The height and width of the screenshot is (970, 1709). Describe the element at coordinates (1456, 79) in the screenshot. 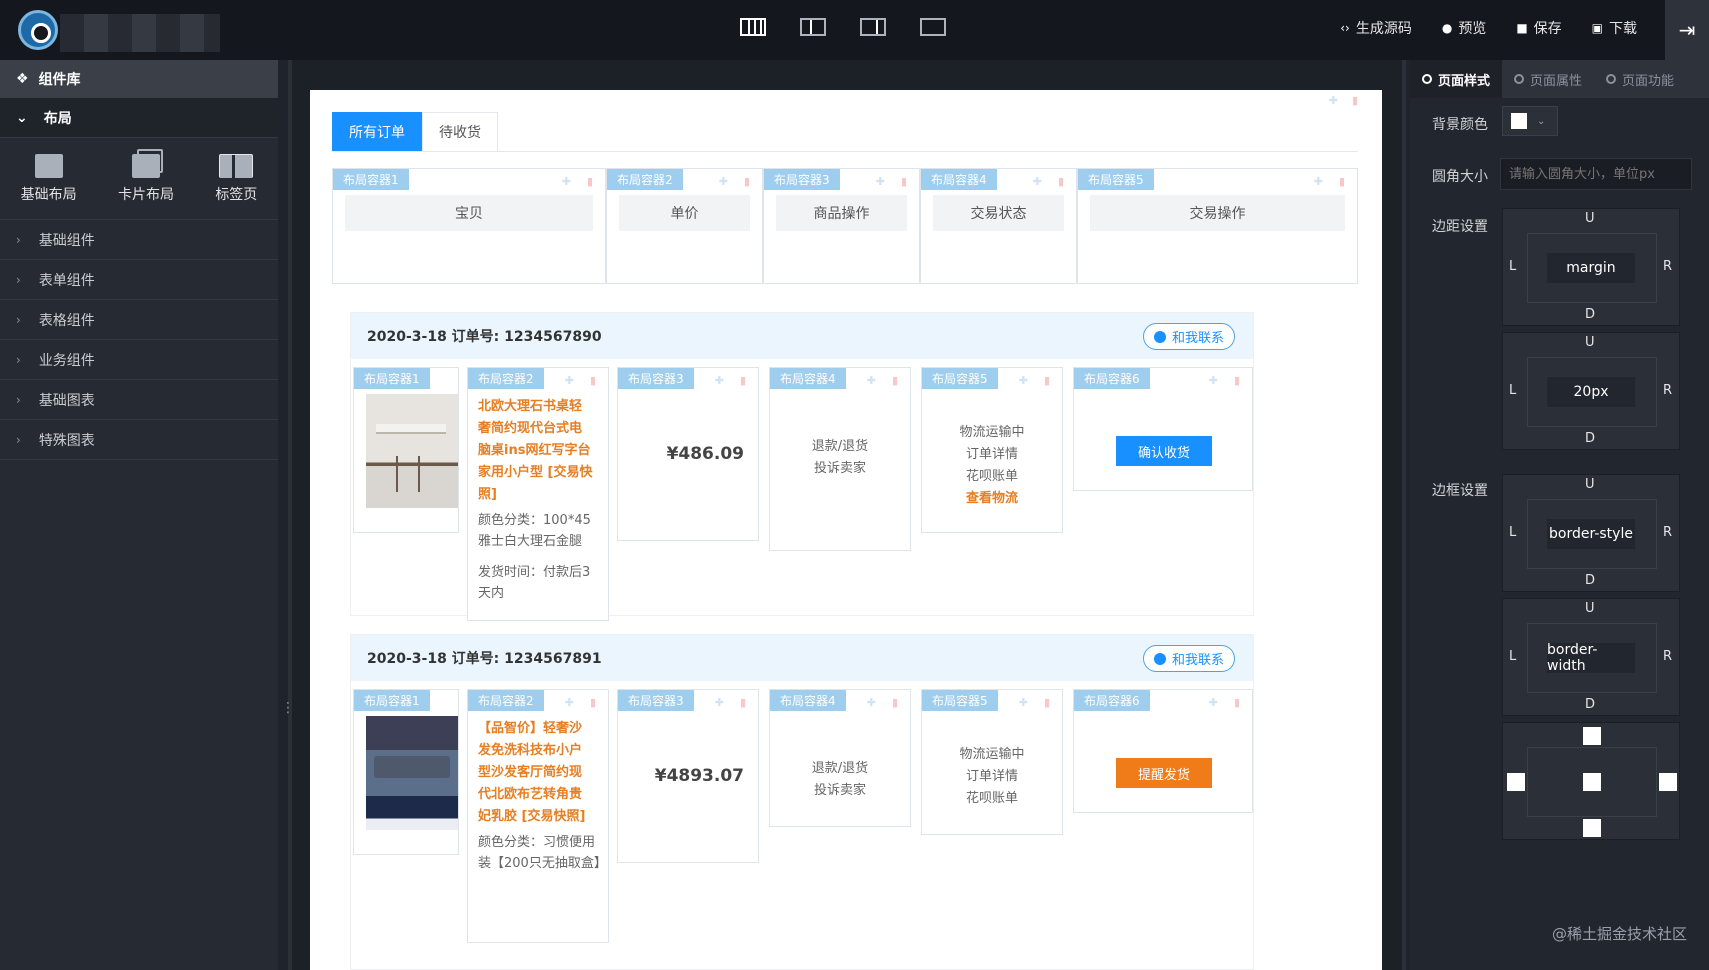

I see `tab-page-style: 页面样式` at that location.